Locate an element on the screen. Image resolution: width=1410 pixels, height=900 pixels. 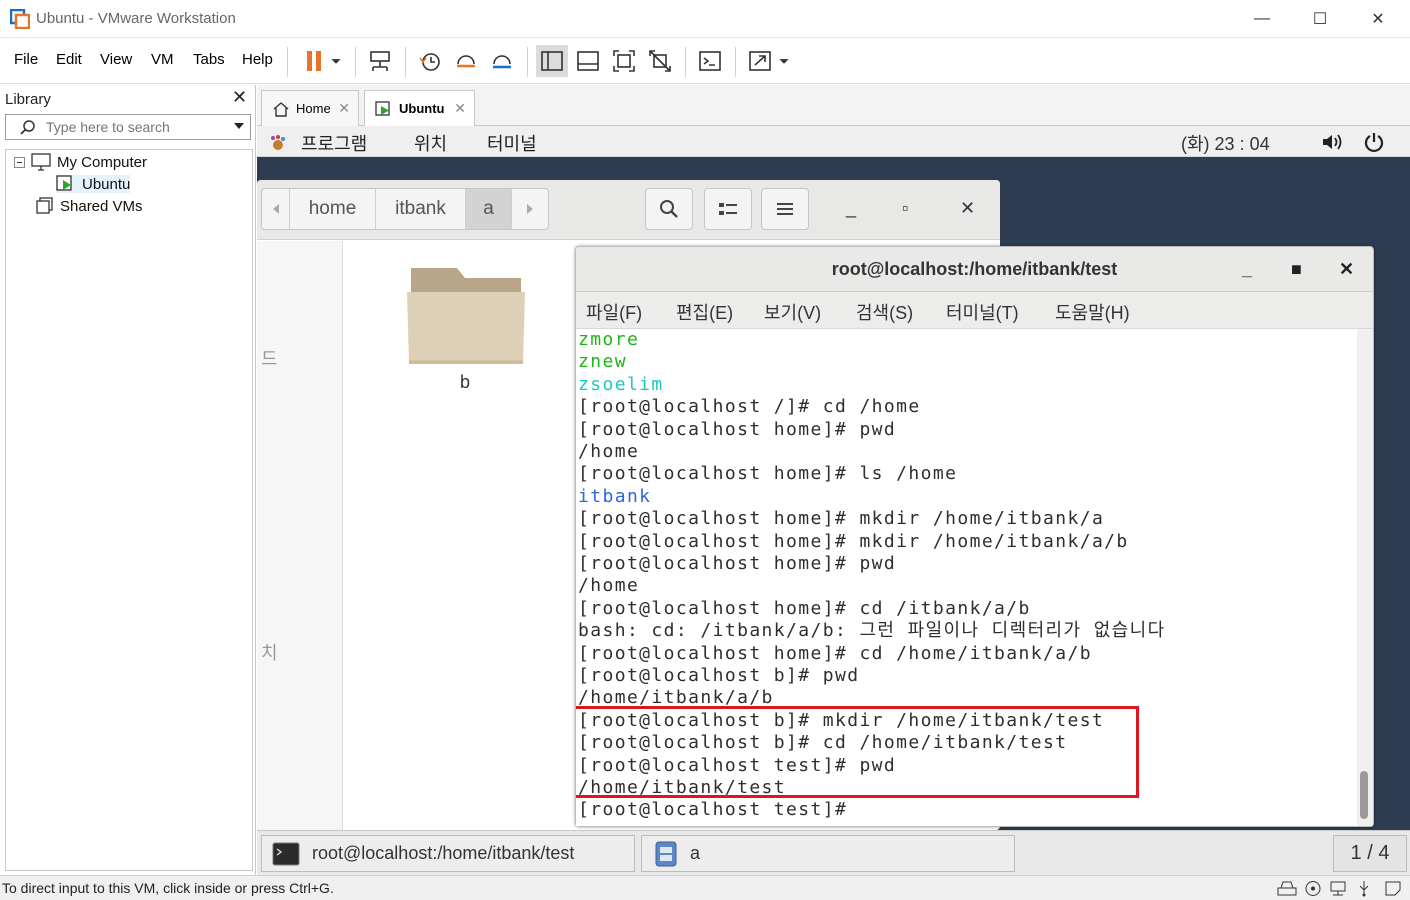
snapshot-manager-button is located at coordinates (502, 61).